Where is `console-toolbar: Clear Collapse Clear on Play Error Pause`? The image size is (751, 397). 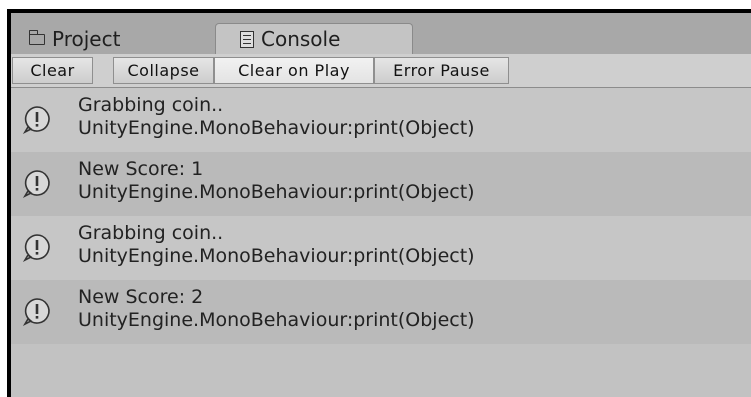
console-toolbar: Clear Collapse Clear on Play Error Pause is located at coordinates (381, 71).